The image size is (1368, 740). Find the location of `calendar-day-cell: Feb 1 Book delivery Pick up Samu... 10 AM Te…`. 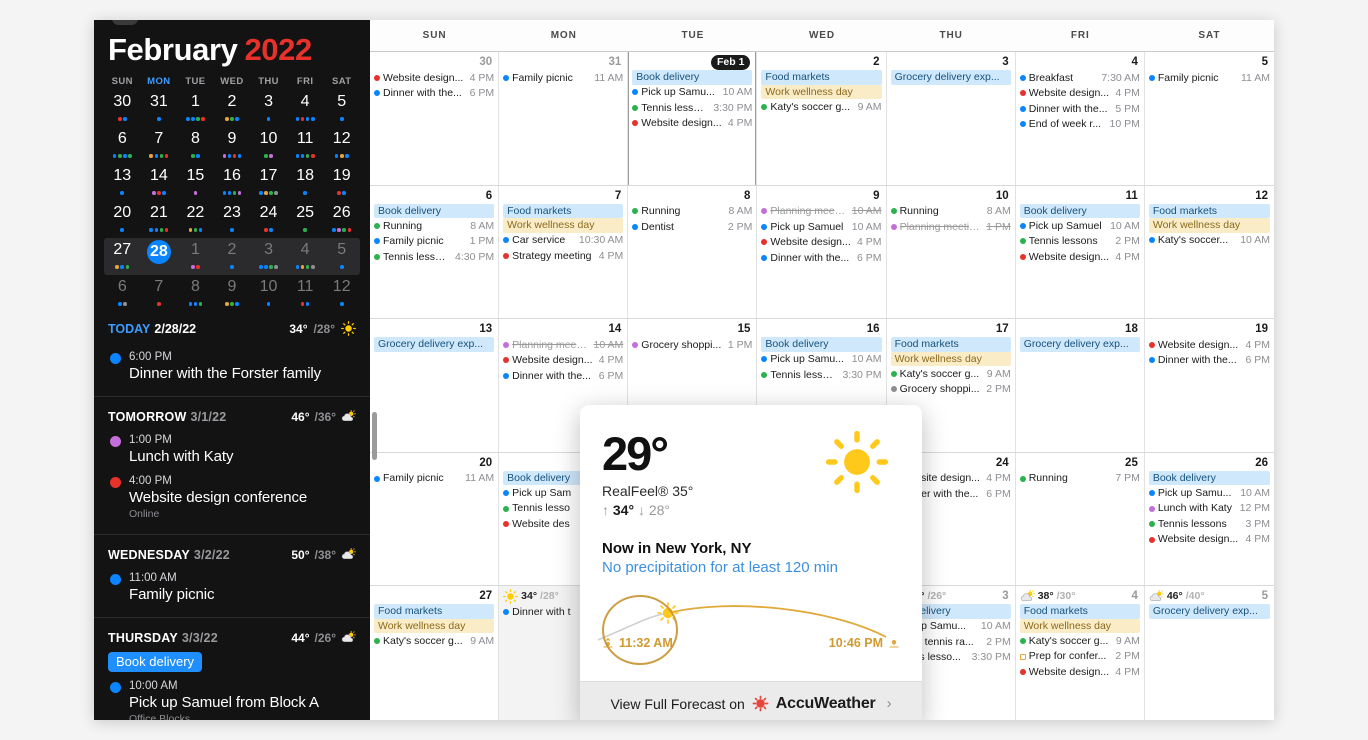

calendar-day-cell: Feb 1 Book delivery Pick up Samu... 10 AM Te… is located at coordinates (693, 118).